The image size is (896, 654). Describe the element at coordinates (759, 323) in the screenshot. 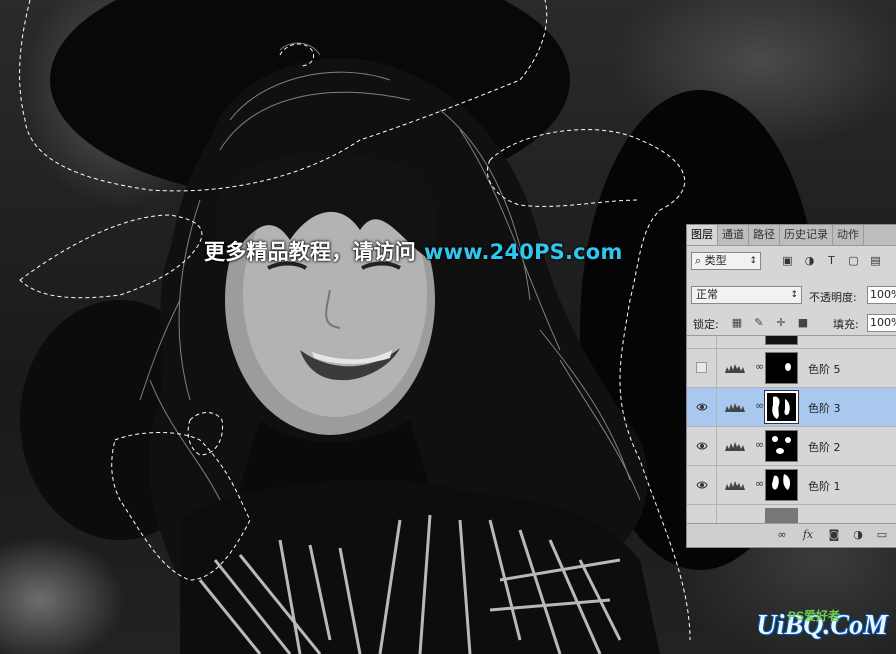

I see `lock-paint-icon: ✎` at that location.